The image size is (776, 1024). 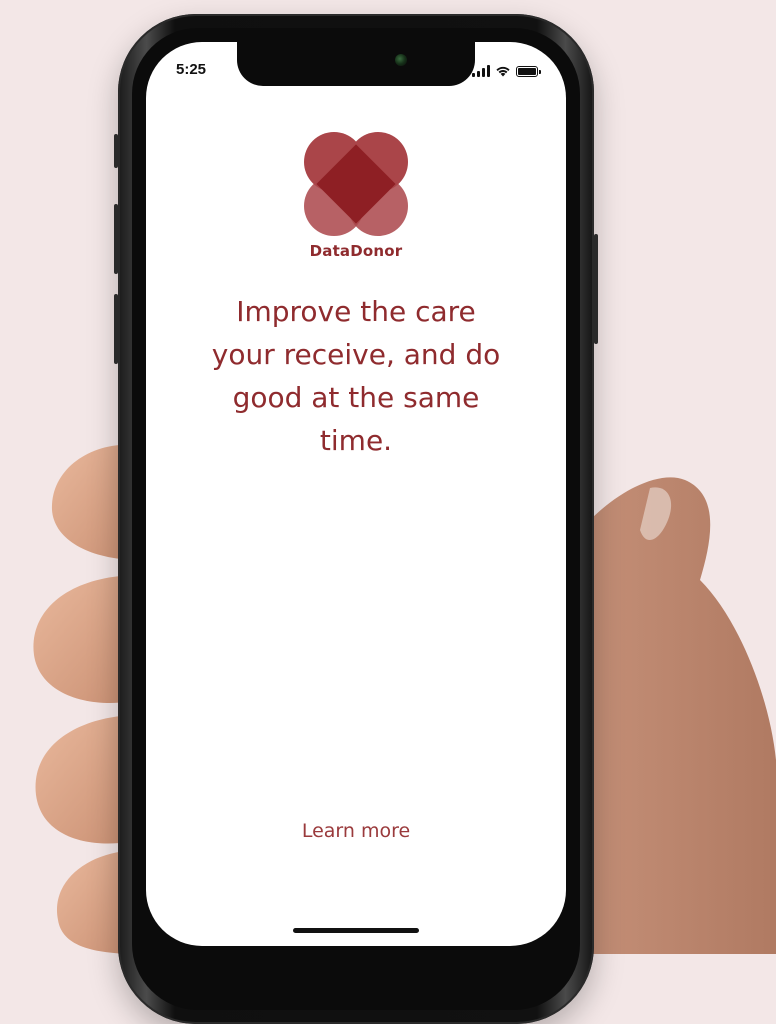 I want to click on mute-switch, so click(x=116, y=151).